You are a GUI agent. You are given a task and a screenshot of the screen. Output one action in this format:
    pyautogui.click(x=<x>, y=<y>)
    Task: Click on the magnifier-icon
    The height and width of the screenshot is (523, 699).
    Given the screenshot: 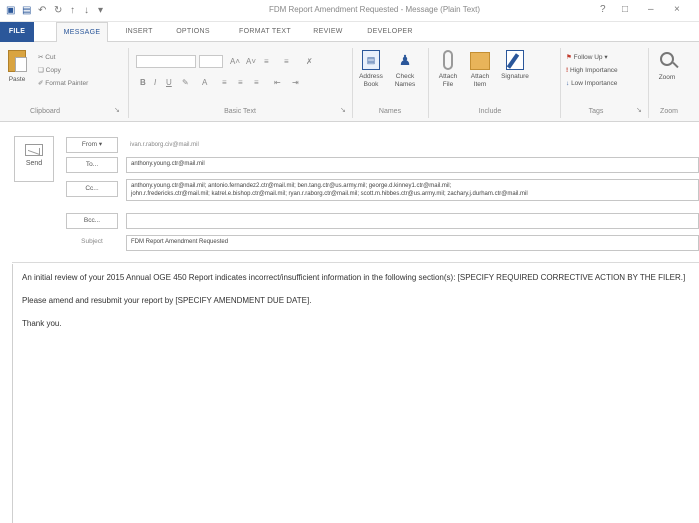 What is the action you would take?
    pyautogui.click(x=669, y=60)
    